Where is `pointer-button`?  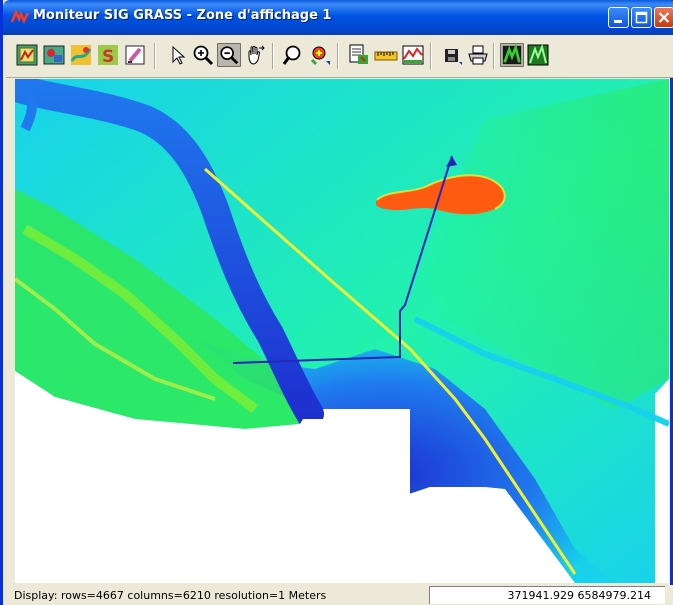 pointer-button is located at coordinates (178, 55).